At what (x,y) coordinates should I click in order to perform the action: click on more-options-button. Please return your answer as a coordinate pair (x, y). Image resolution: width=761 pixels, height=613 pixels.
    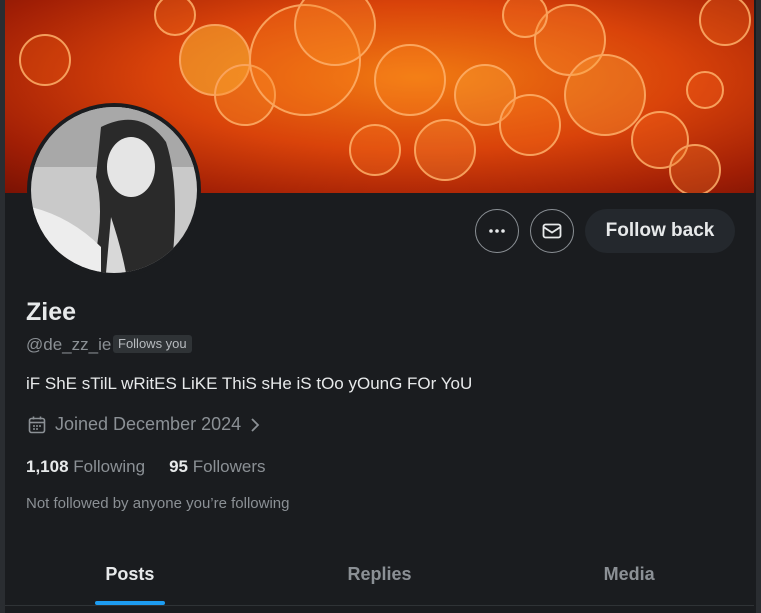
    Looking at the image, I should click on (497, 231).